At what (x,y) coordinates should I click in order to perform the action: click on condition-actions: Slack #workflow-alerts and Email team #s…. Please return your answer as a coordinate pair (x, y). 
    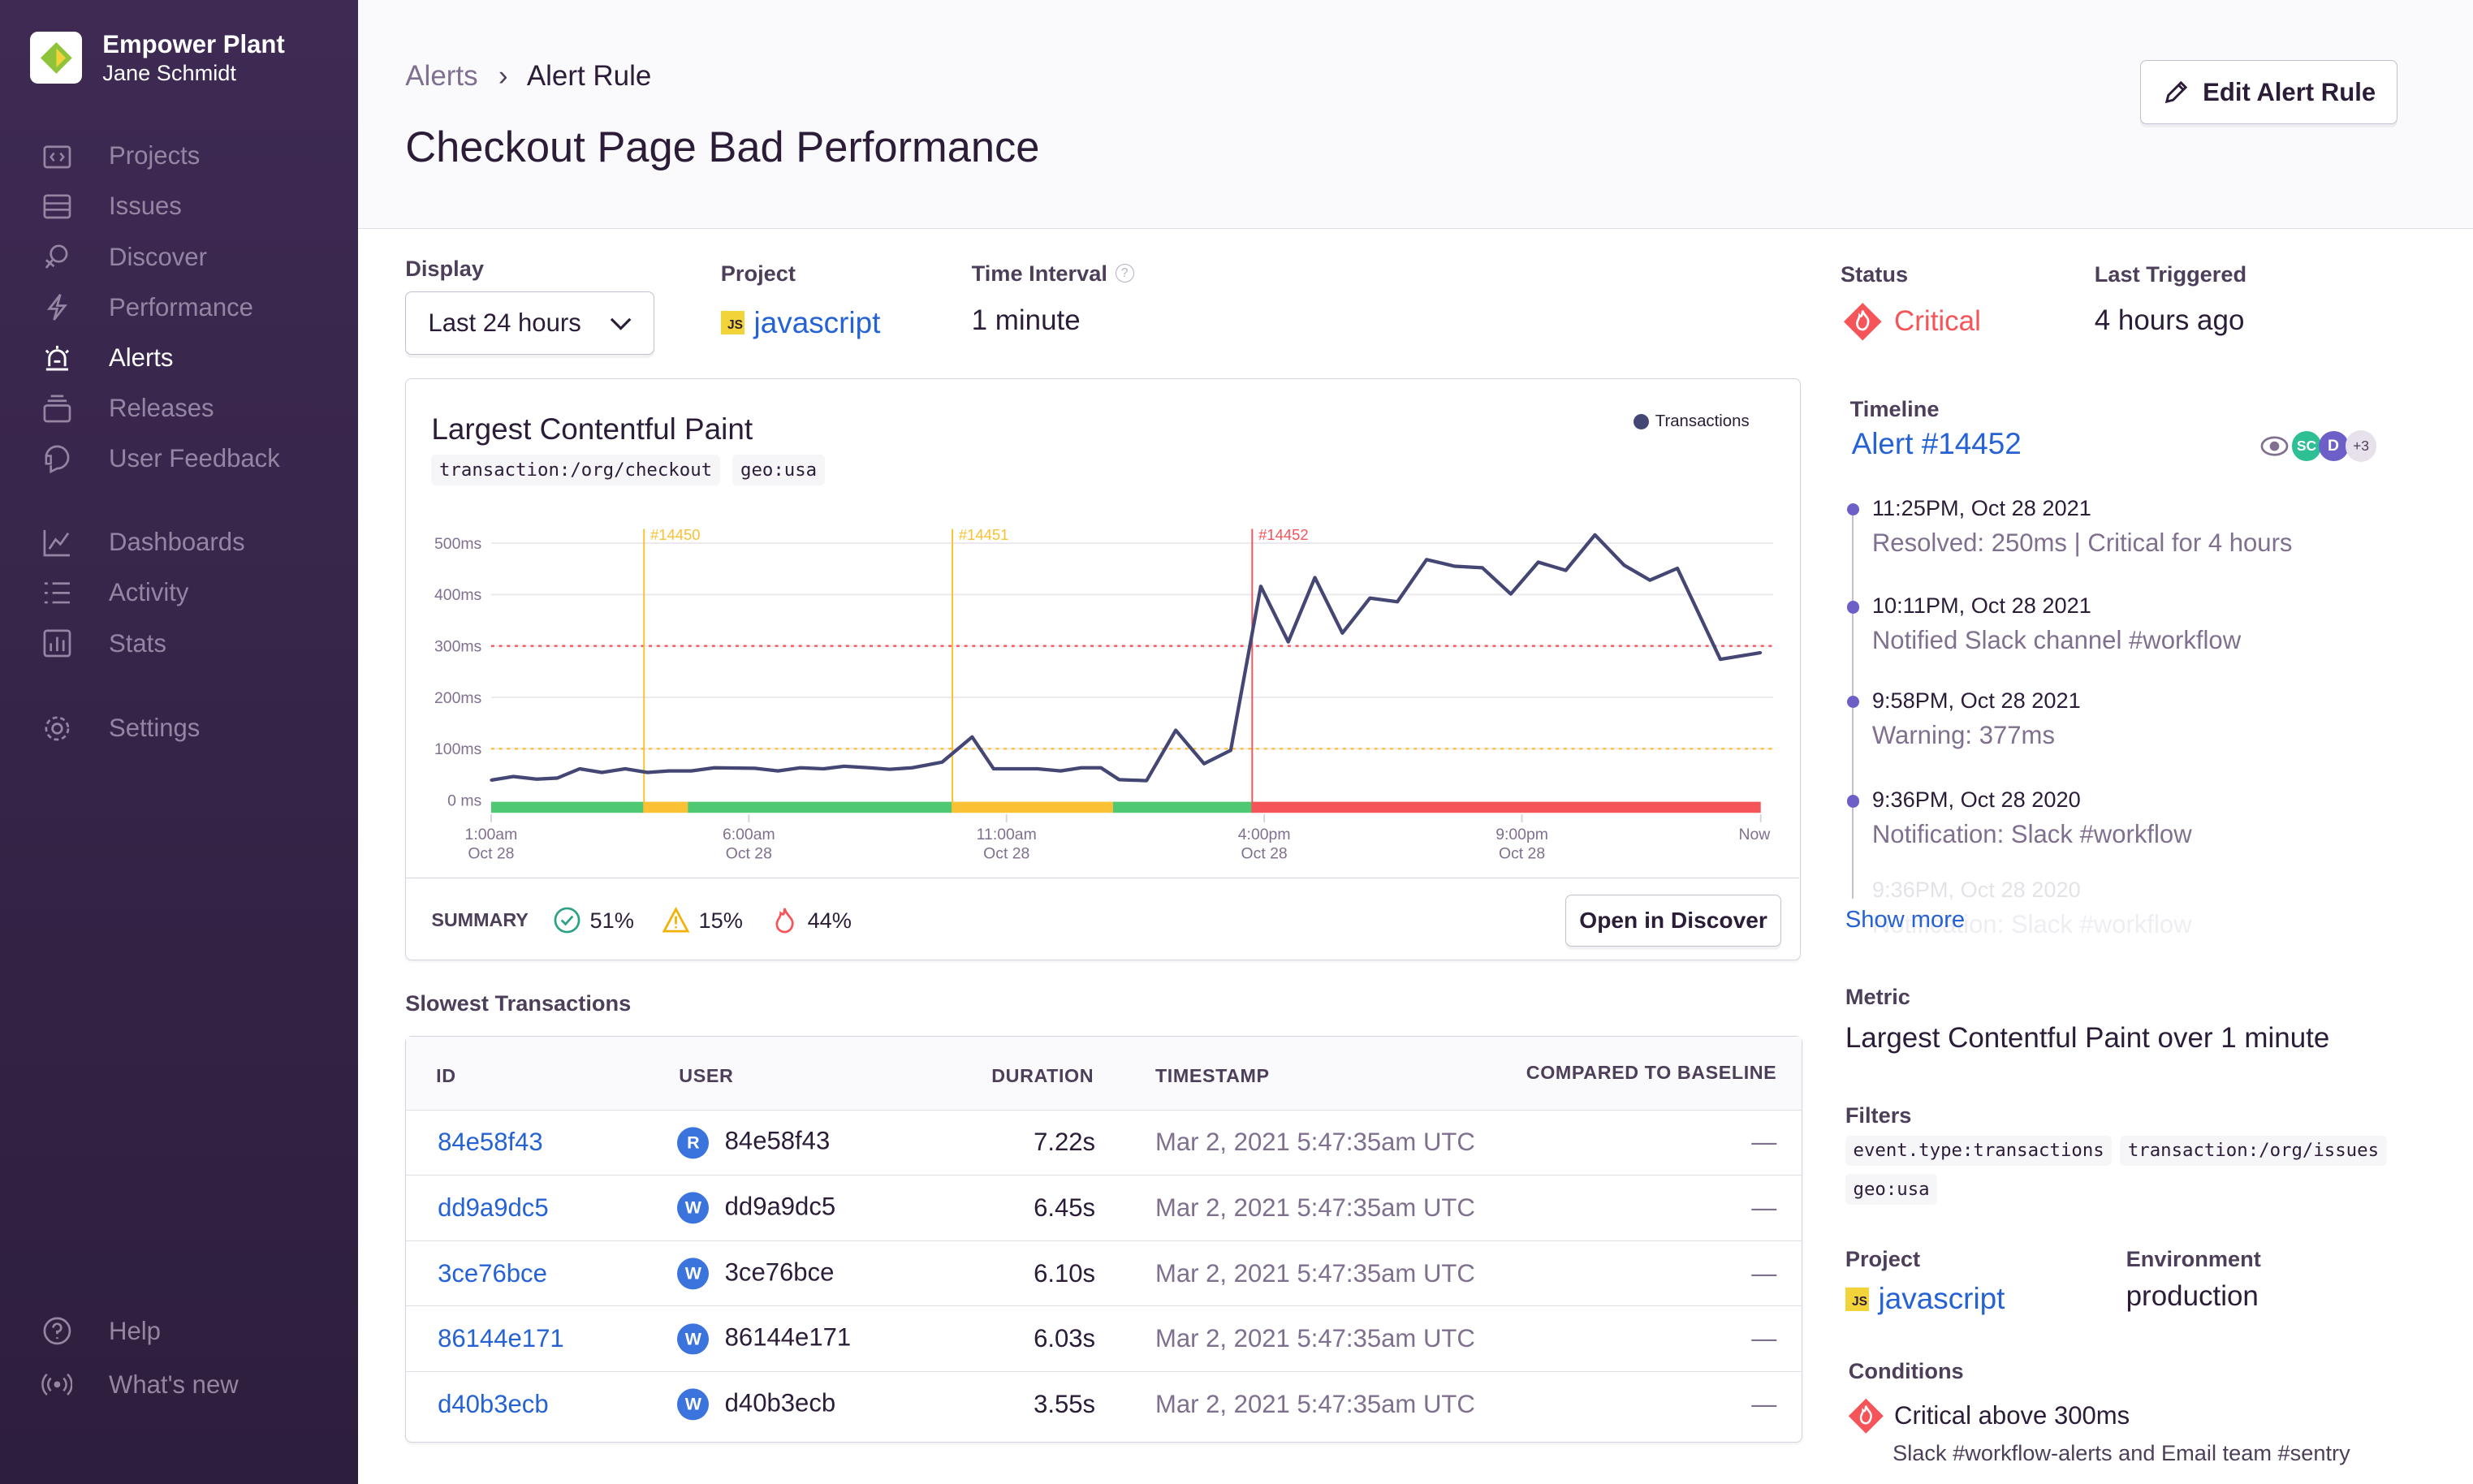
    Looking at the image, I should click on (2122, 1452).